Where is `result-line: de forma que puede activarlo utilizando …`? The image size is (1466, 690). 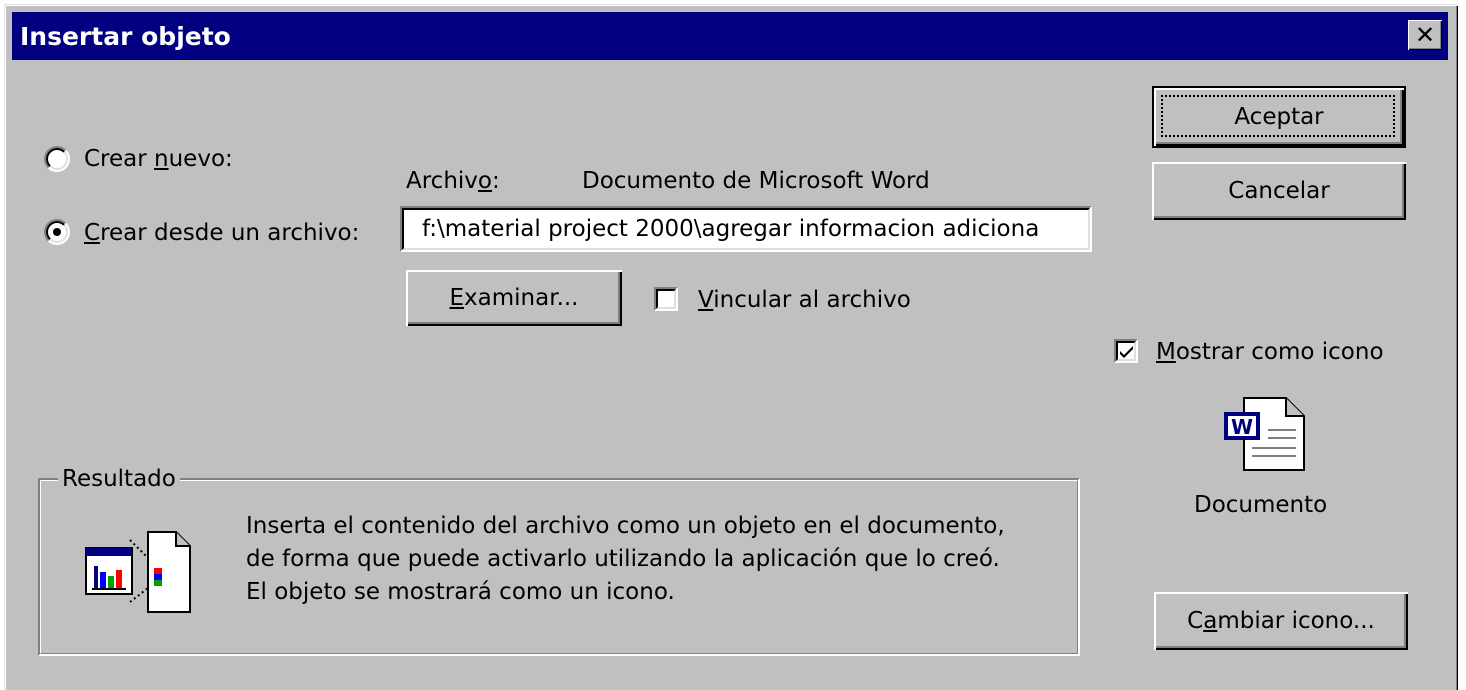
result-line: de forma que puede activarlo utilizando … is located at coordinates (623, 559).